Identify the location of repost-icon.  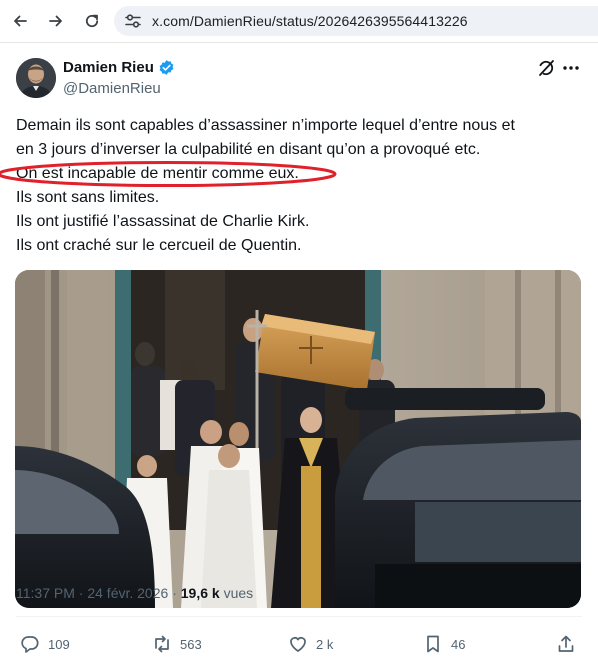
(162, 644).